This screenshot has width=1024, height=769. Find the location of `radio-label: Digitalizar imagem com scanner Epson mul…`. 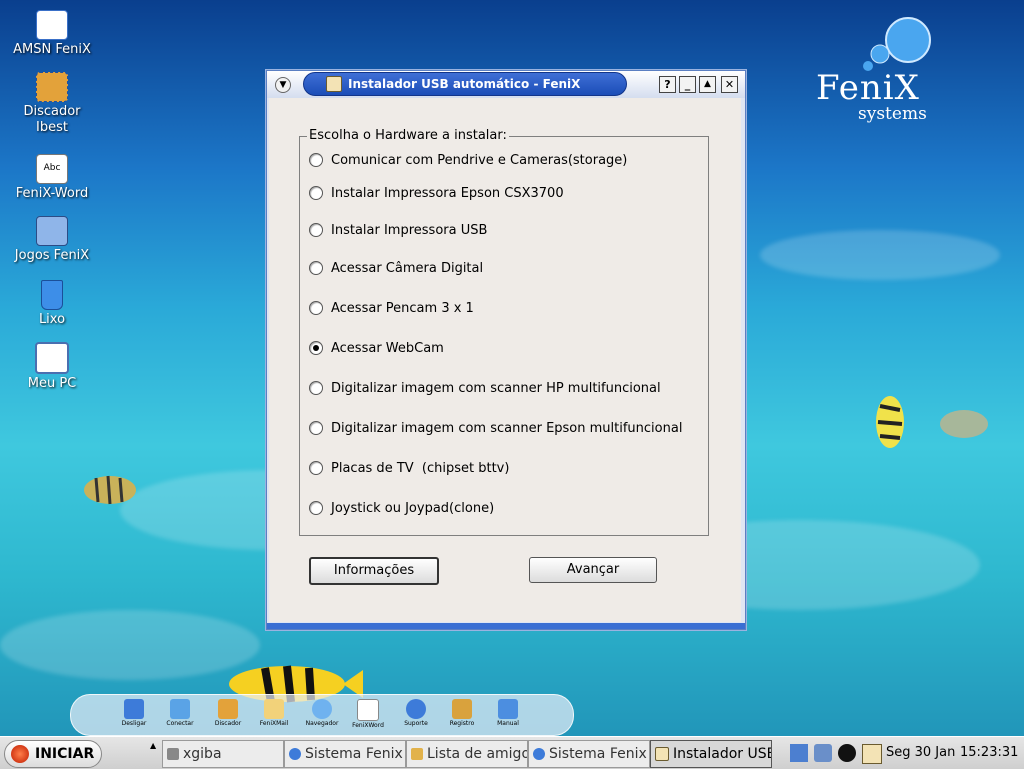

radio-label: Digitalizar imagem com scanner Epson mul… is located at coordinates (507, 428).